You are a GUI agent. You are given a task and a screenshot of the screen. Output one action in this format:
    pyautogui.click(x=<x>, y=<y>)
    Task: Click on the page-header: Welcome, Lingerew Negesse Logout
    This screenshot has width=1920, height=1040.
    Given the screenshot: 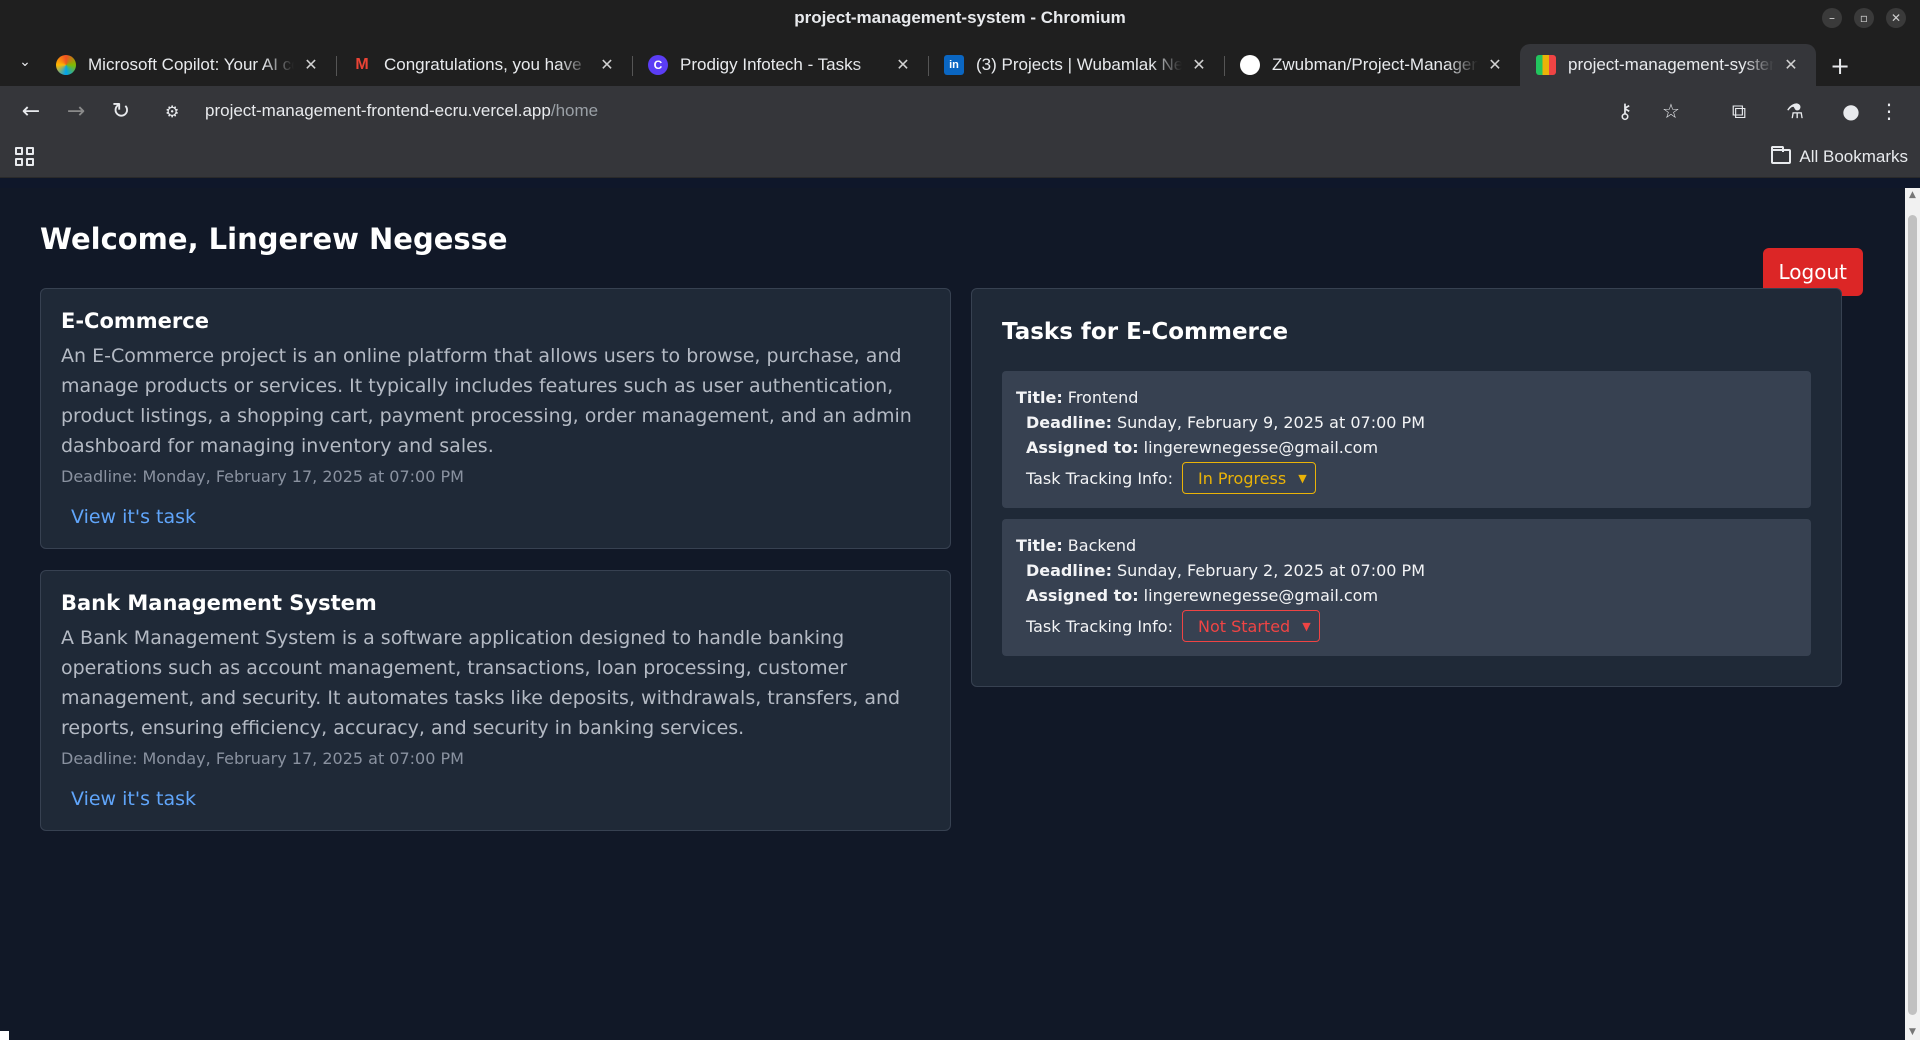 What is the action you would take?
    pyautogui.click(x=952, y=257)
    